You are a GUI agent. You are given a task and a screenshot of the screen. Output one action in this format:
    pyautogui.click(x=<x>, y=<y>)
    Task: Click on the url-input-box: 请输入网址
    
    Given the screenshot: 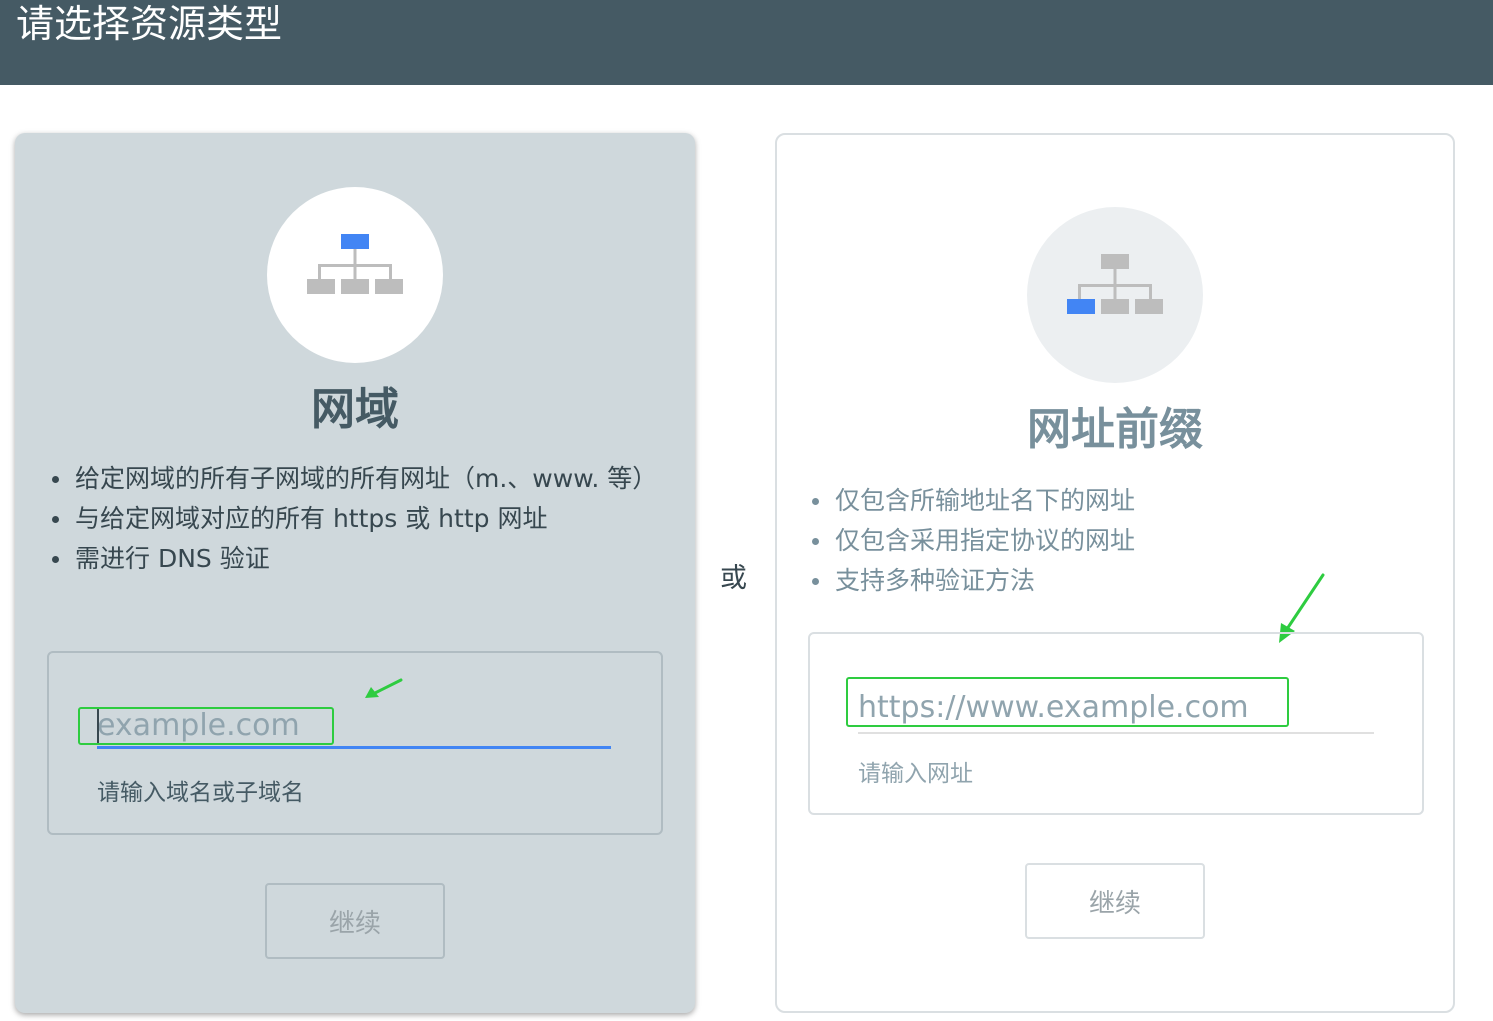 What is the action you would take?
    pyautogui.click(x=1116, y=723)
    